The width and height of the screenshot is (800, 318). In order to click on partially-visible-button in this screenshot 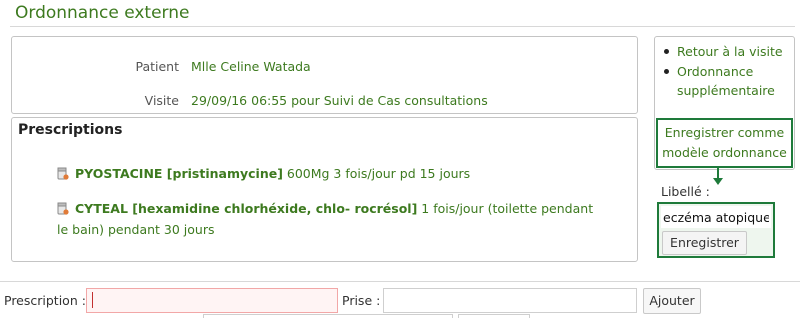, I will do `click(494, 316)`.